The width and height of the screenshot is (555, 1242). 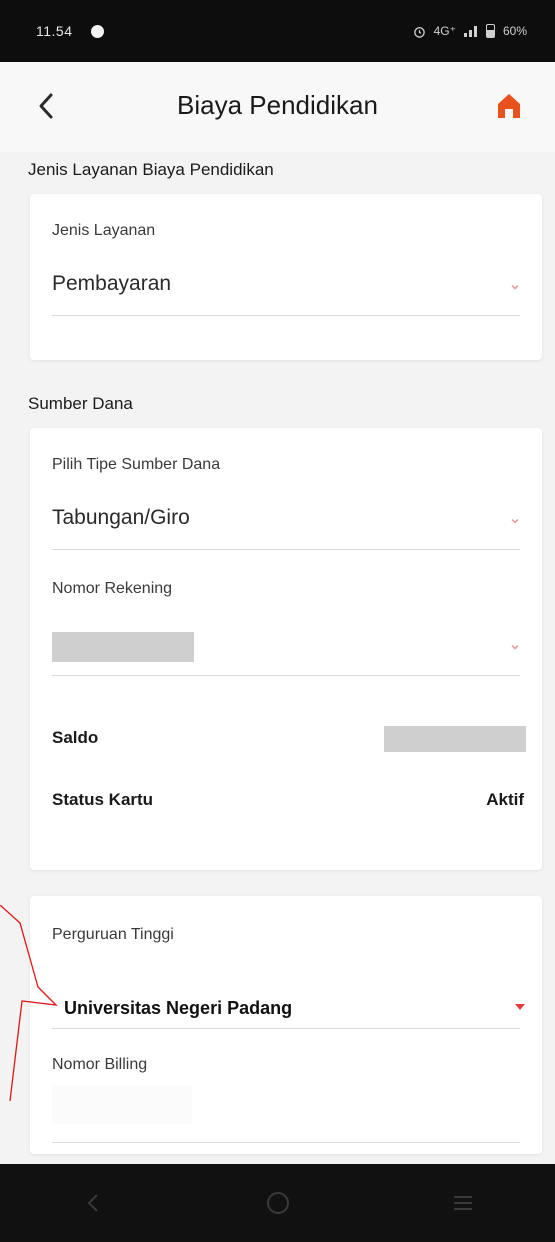 I want to click on status-bar: 11.54 4G⁺ 60%, so click(x=277, y=31).